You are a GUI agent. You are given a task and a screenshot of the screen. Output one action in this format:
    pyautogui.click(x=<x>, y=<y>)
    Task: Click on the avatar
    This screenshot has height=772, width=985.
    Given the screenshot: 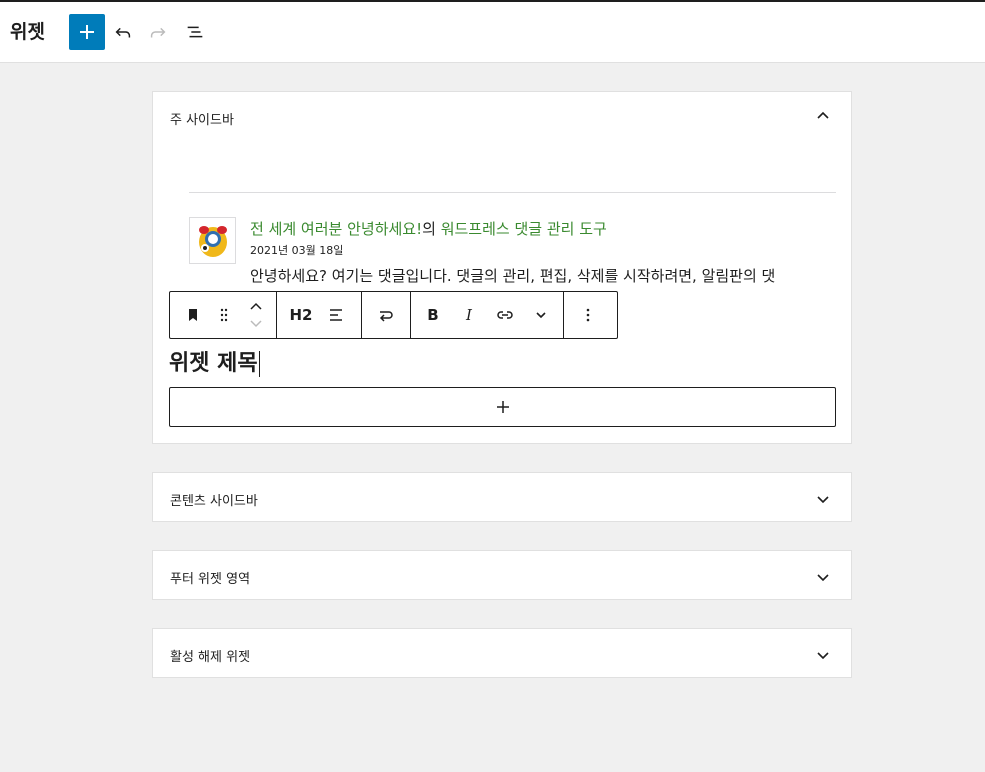 What is the action you would take?
    pyautogui.click(x=212, y=240)
    